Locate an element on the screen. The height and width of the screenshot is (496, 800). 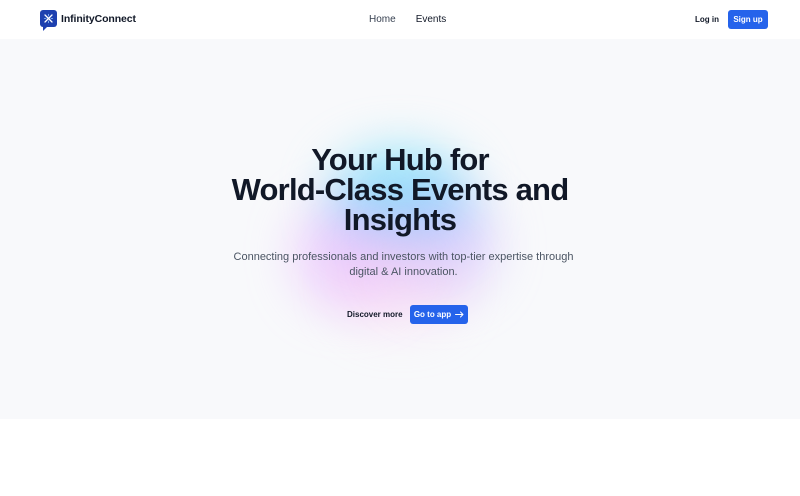
go-to-app-label: Go to app is located at coordinates (432, 314).